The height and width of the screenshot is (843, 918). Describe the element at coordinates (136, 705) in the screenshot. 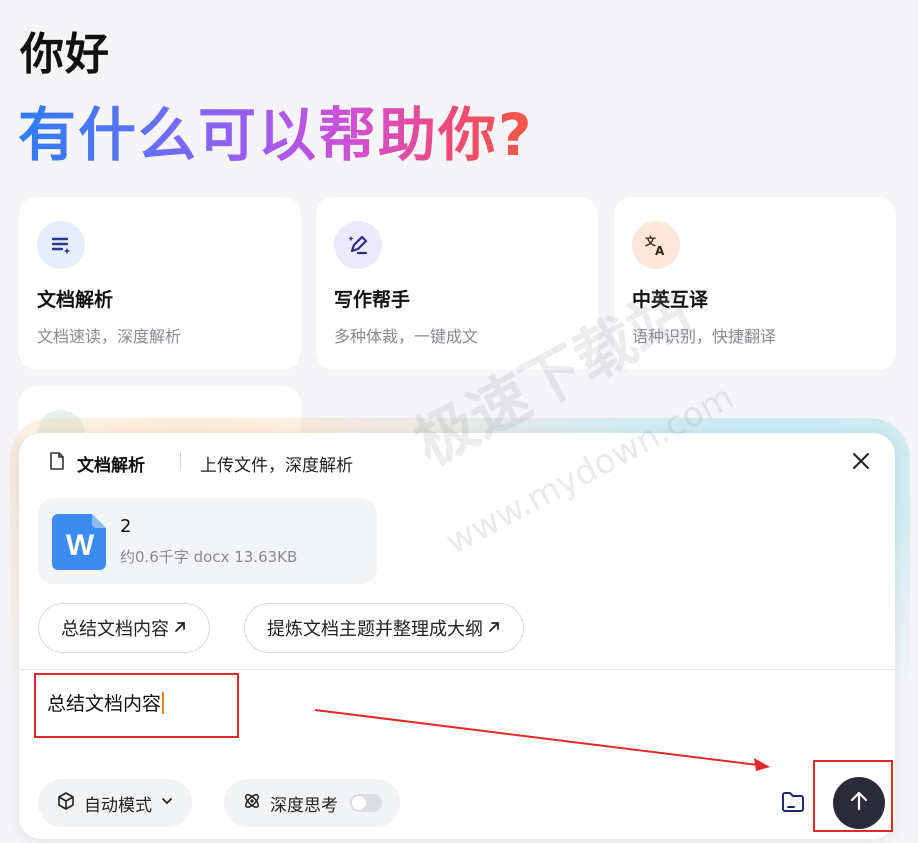

I see `annotation-box-input` at that location.